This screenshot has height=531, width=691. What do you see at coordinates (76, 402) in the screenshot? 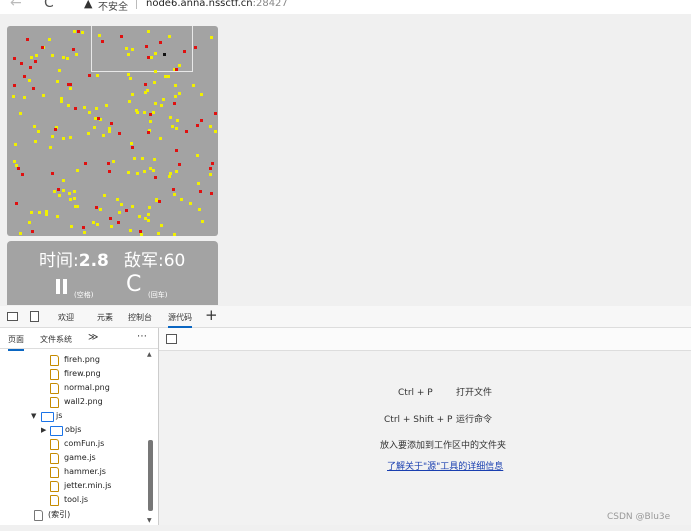
I see `tree-file: wall2.png` at bounding box center [76, 402].